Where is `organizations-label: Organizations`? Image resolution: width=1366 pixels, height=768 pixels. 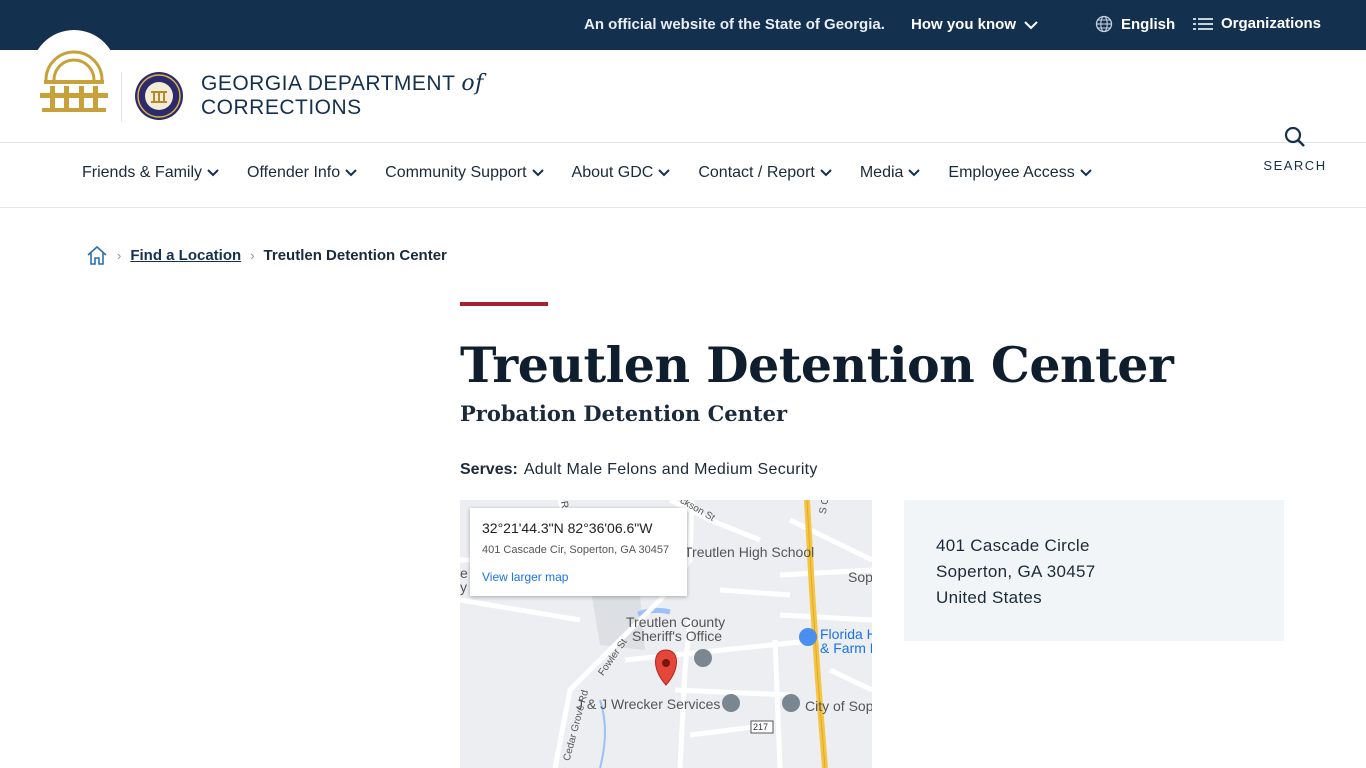
organizations-label: Organizations is located at coordinates (1271, 23).